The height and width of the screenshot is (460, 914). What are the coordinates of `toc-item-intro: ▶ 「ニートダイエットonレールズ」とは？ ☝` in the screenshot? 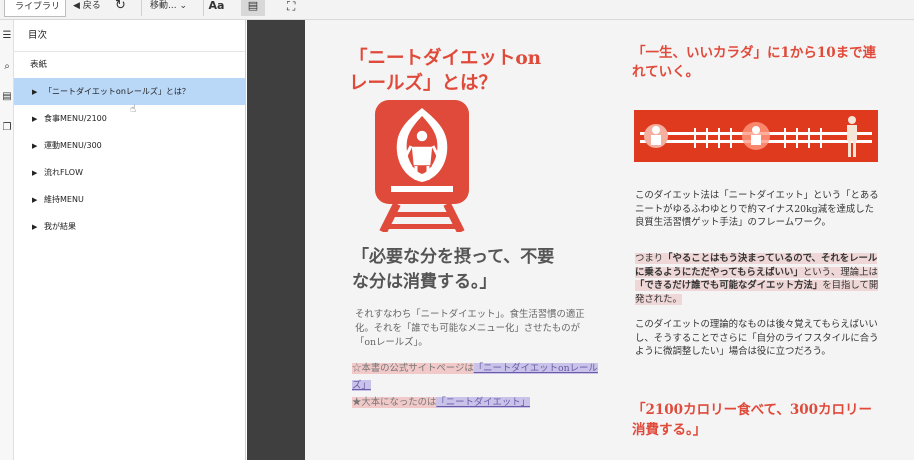 It's located at (129, 96).